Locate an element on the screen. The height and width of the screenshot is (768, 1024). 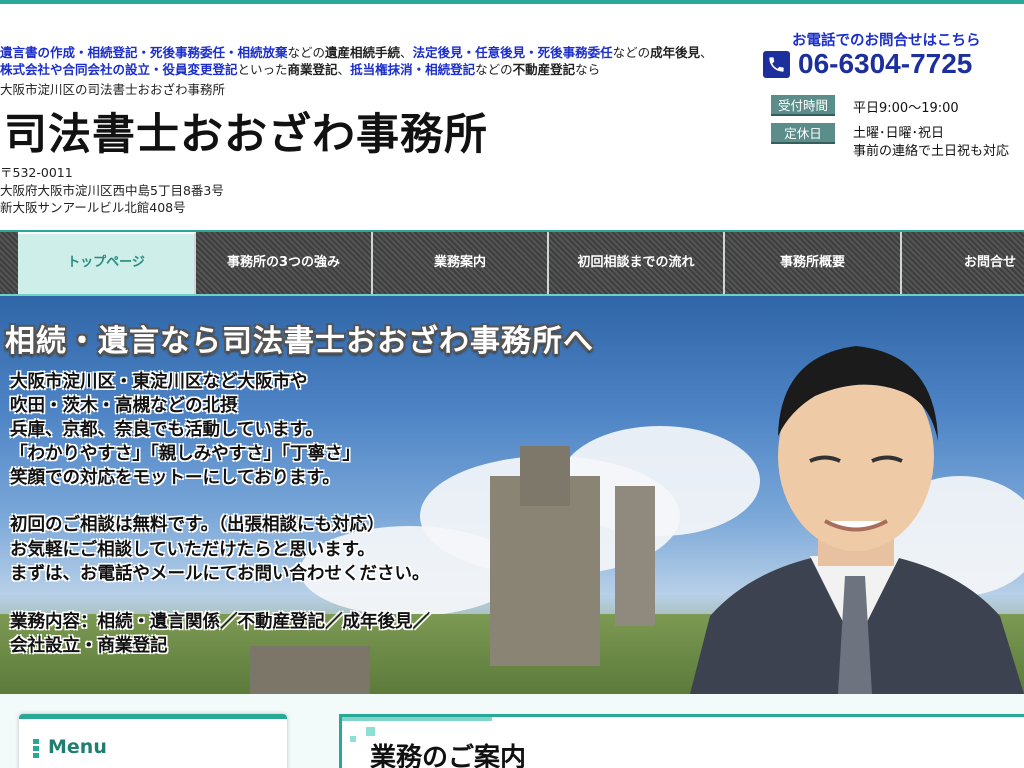
nav-item-office-profile: 事務所概要 is located at coordinates (813, 263).